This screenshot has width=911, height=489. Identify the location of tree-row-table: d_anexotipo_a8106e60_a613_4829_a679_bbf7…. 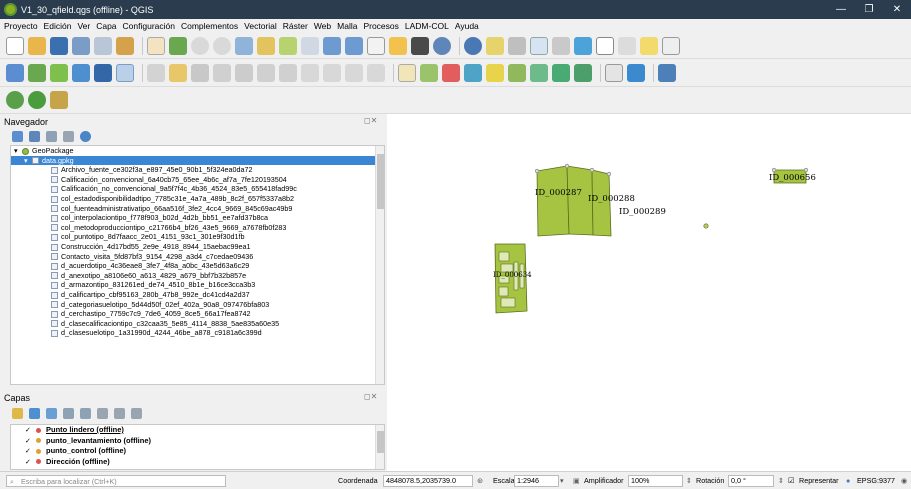
(197, 276).